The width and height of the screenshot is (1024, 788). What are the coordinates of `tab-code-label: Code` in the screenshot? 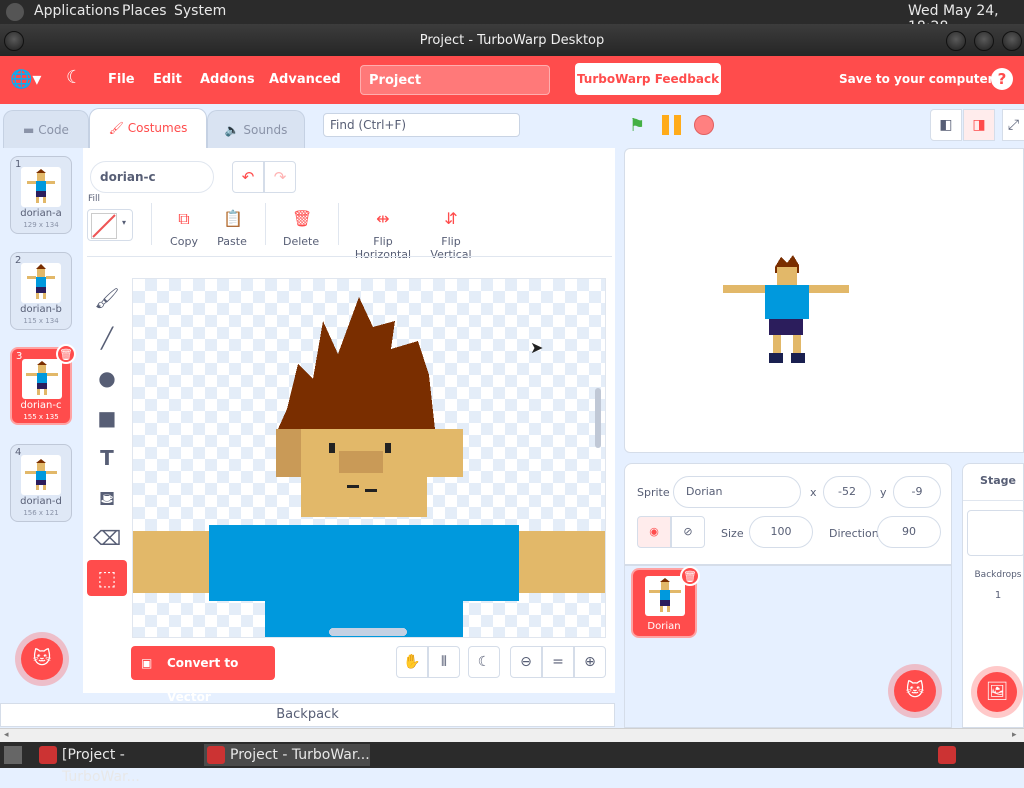 It's located at (53, 130).